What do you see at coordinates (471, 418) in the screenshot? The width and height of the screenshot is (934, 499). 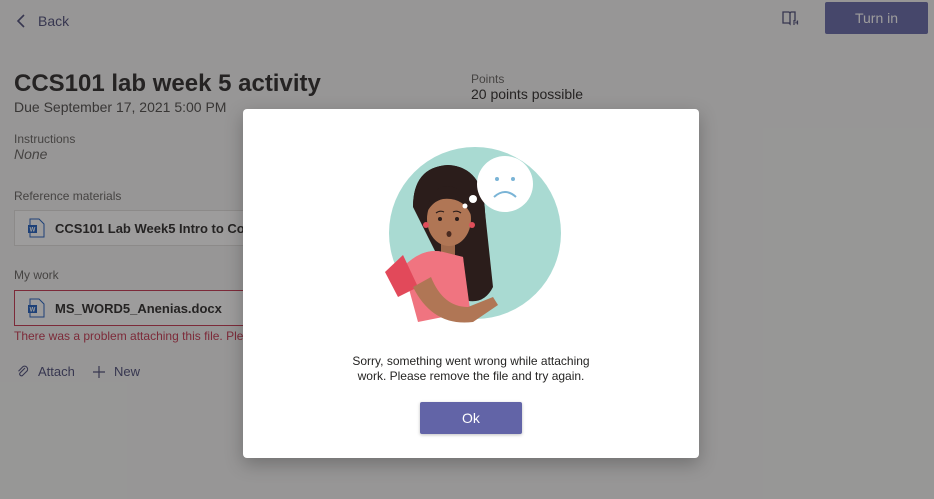 I see `ok-button: Ok` at bounding box center [471, 418].